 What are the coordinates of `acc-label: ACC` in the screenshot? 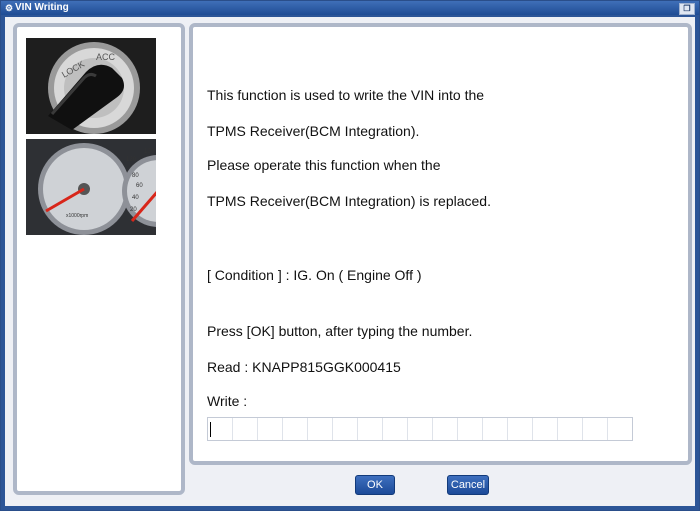 It's located at (106, 57).